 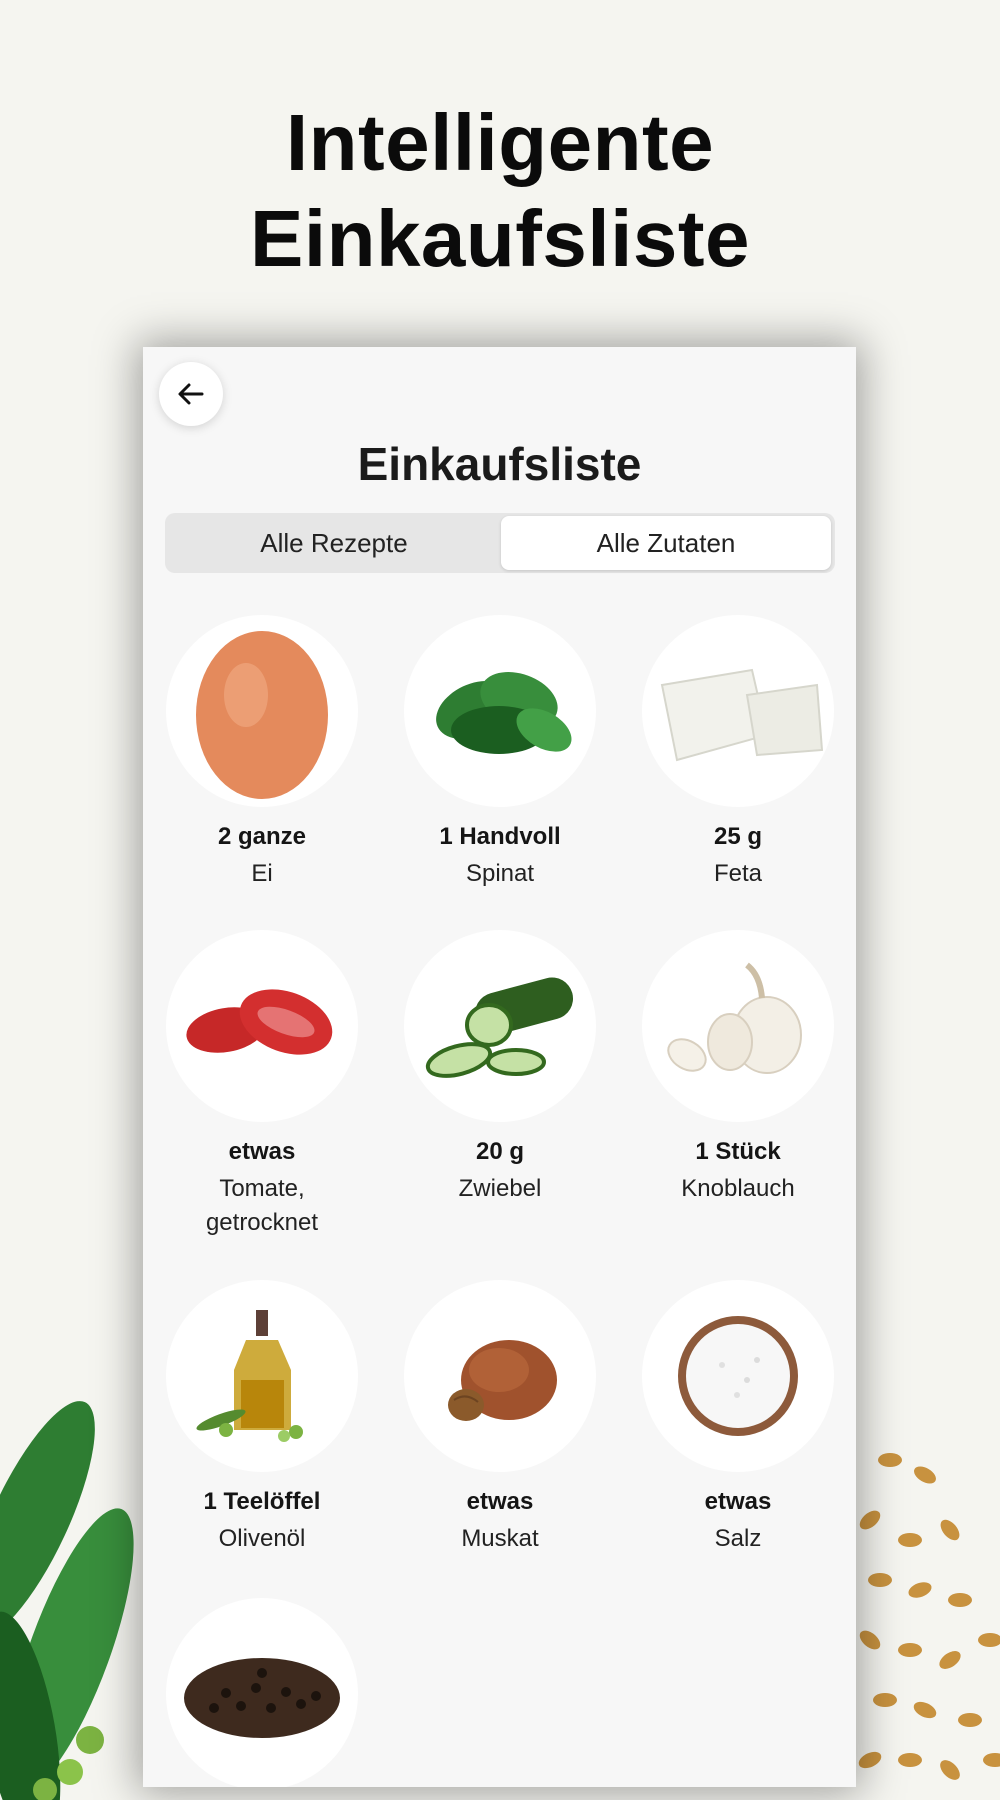 What do you see at coordinates (500, 1538) in the screenshot?
I see `ingredient-name: Muskat` at bounding box center [500, 1538].